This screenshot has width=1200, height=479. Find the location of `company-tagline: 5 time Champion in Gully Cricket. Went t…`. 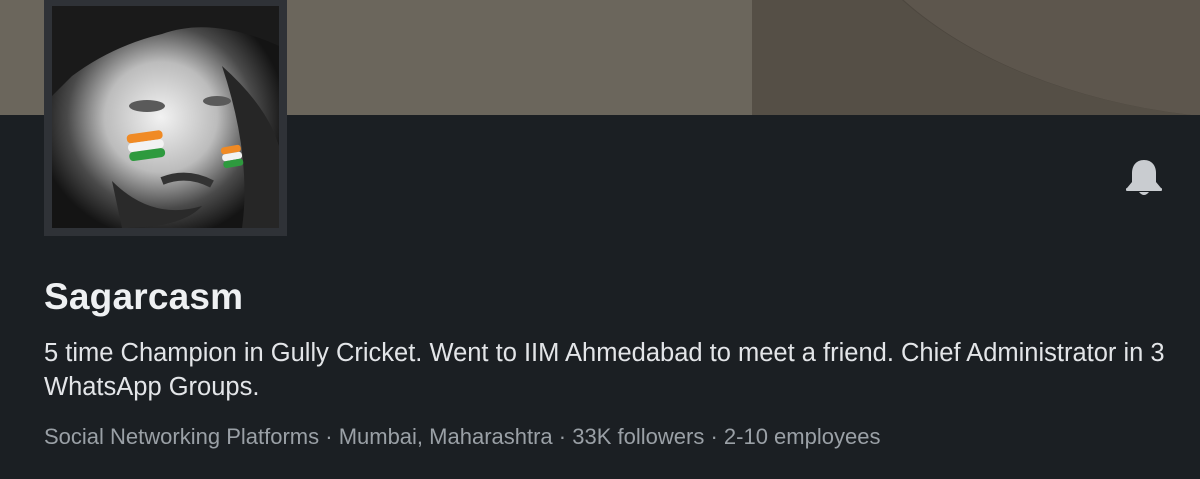

company-tagline: 5 time Champion in Gully Cricket. Went t… is located at coordinates (604, 370).